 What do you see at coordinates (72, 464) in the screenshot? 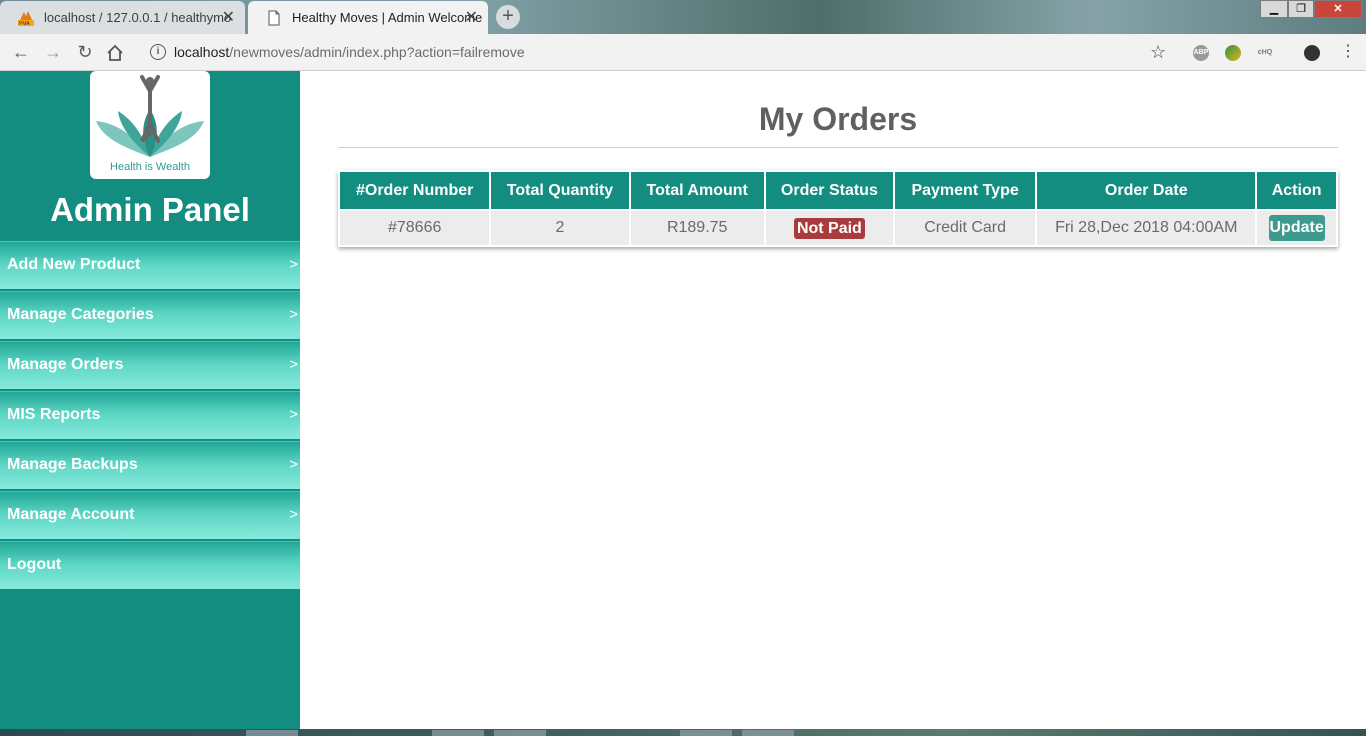
I see `sidebar-item-label: Manage Backups` at bounding box center [72, 464].